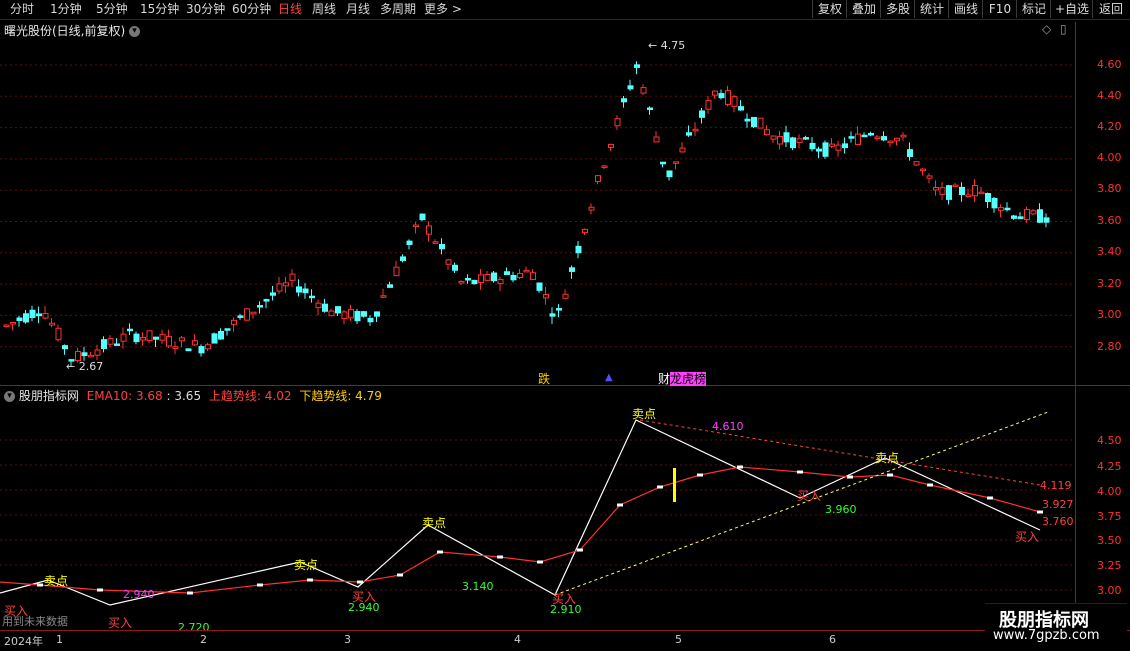 The width and height of the screenshot is (1130, 651). Describe the element at coordinates (565, 640) in the screenshot. I see `date-axis: 2024年 1 2 3 4 5 6` at that location.